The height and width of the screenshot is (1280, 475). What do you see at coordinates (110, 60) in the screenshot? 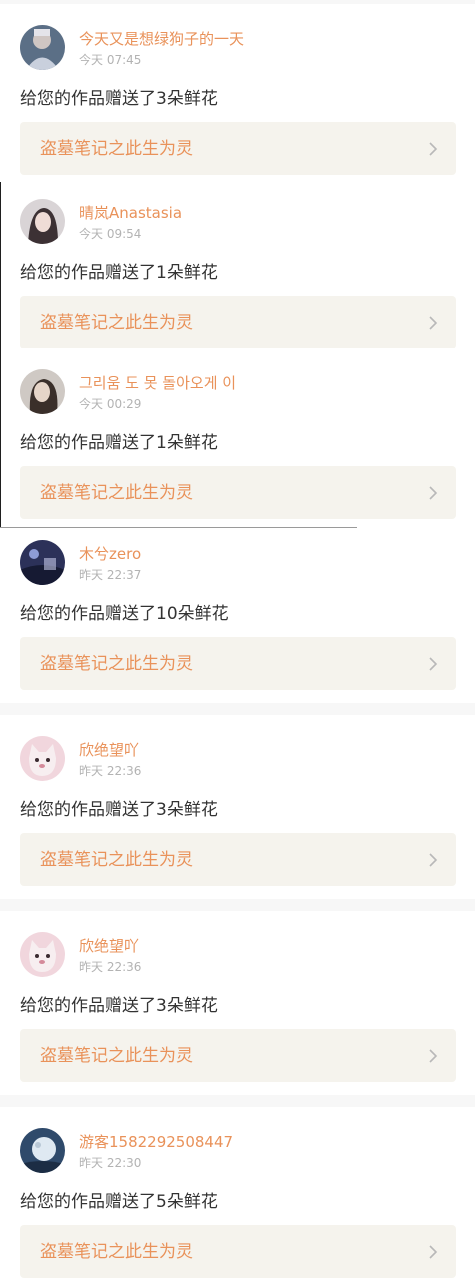
I see `timestamp: 今天 07:45` at bounding box center [110, 60].